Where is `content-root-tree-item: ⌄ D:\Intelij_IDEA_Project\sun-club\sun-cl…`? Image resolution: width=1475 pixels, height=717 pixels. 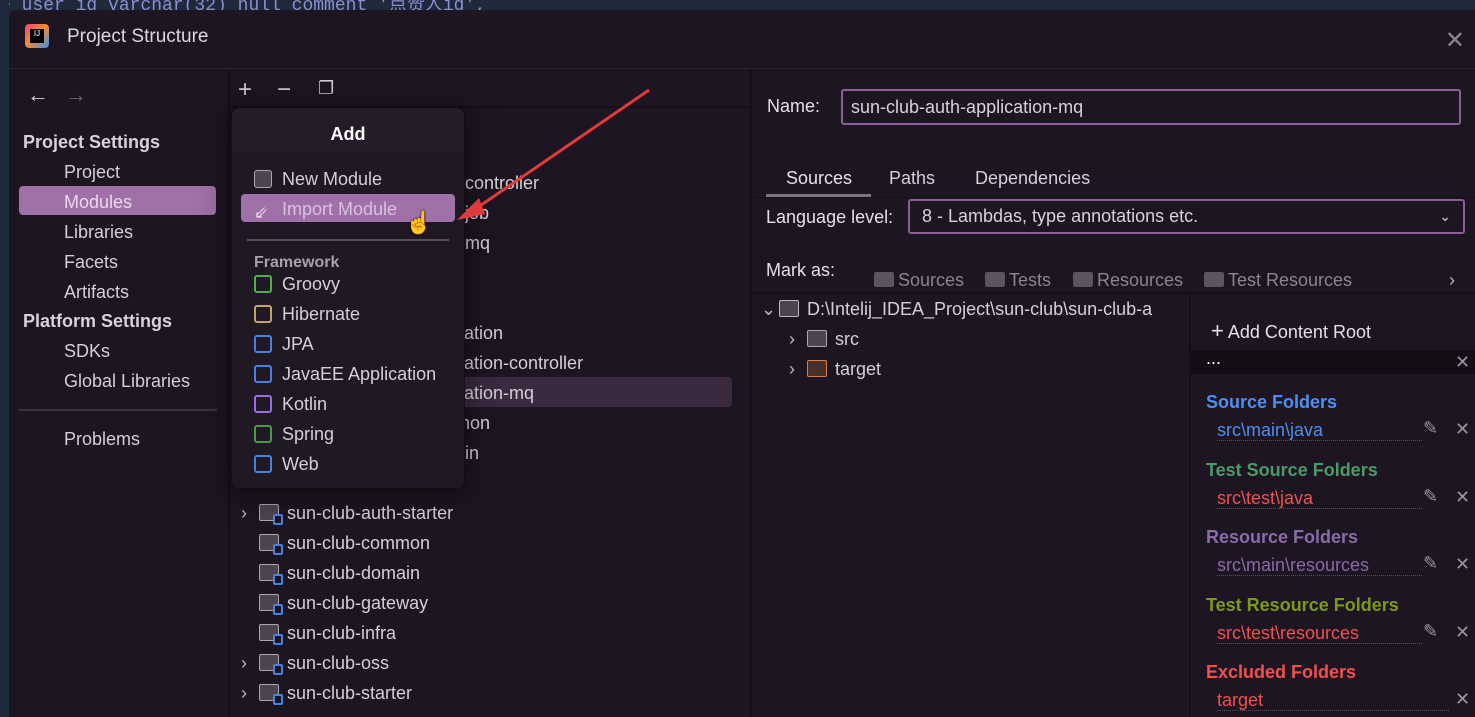
content-root-tree-item: ⌄ D:\Intelij_IDEA_Project\sun-club\sun-cl… is located at coordinates (956, 309).